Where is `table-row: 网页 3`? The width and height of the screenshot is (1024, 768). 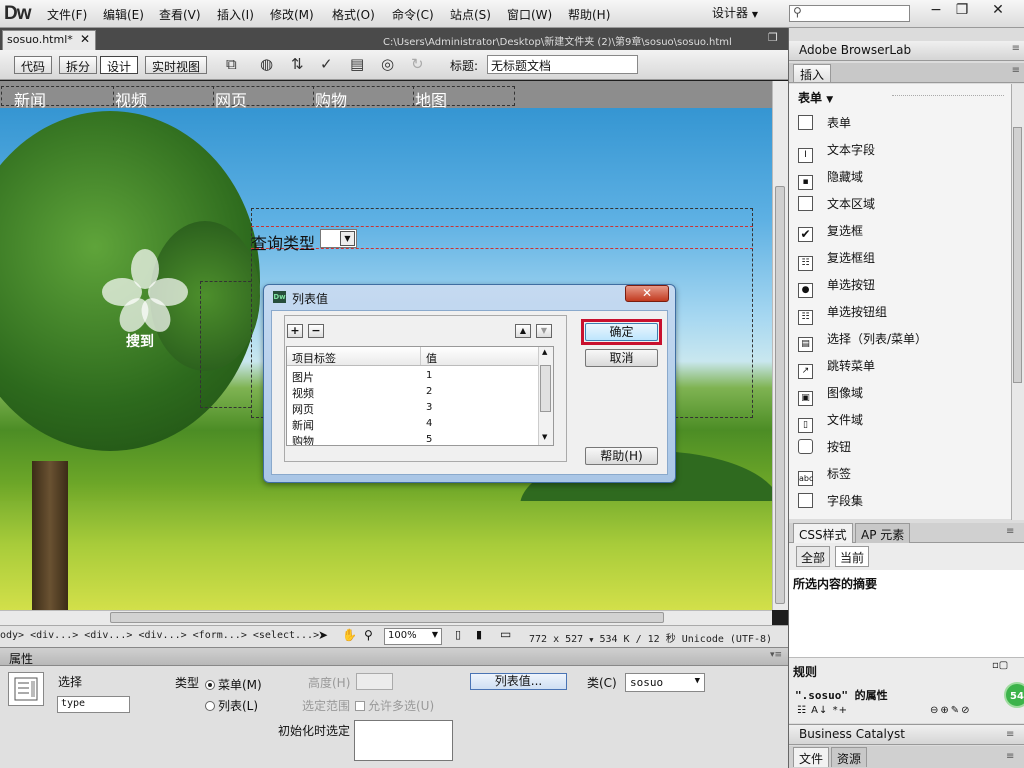 table-row: 网页 3 is located at coordinates (412, 408).